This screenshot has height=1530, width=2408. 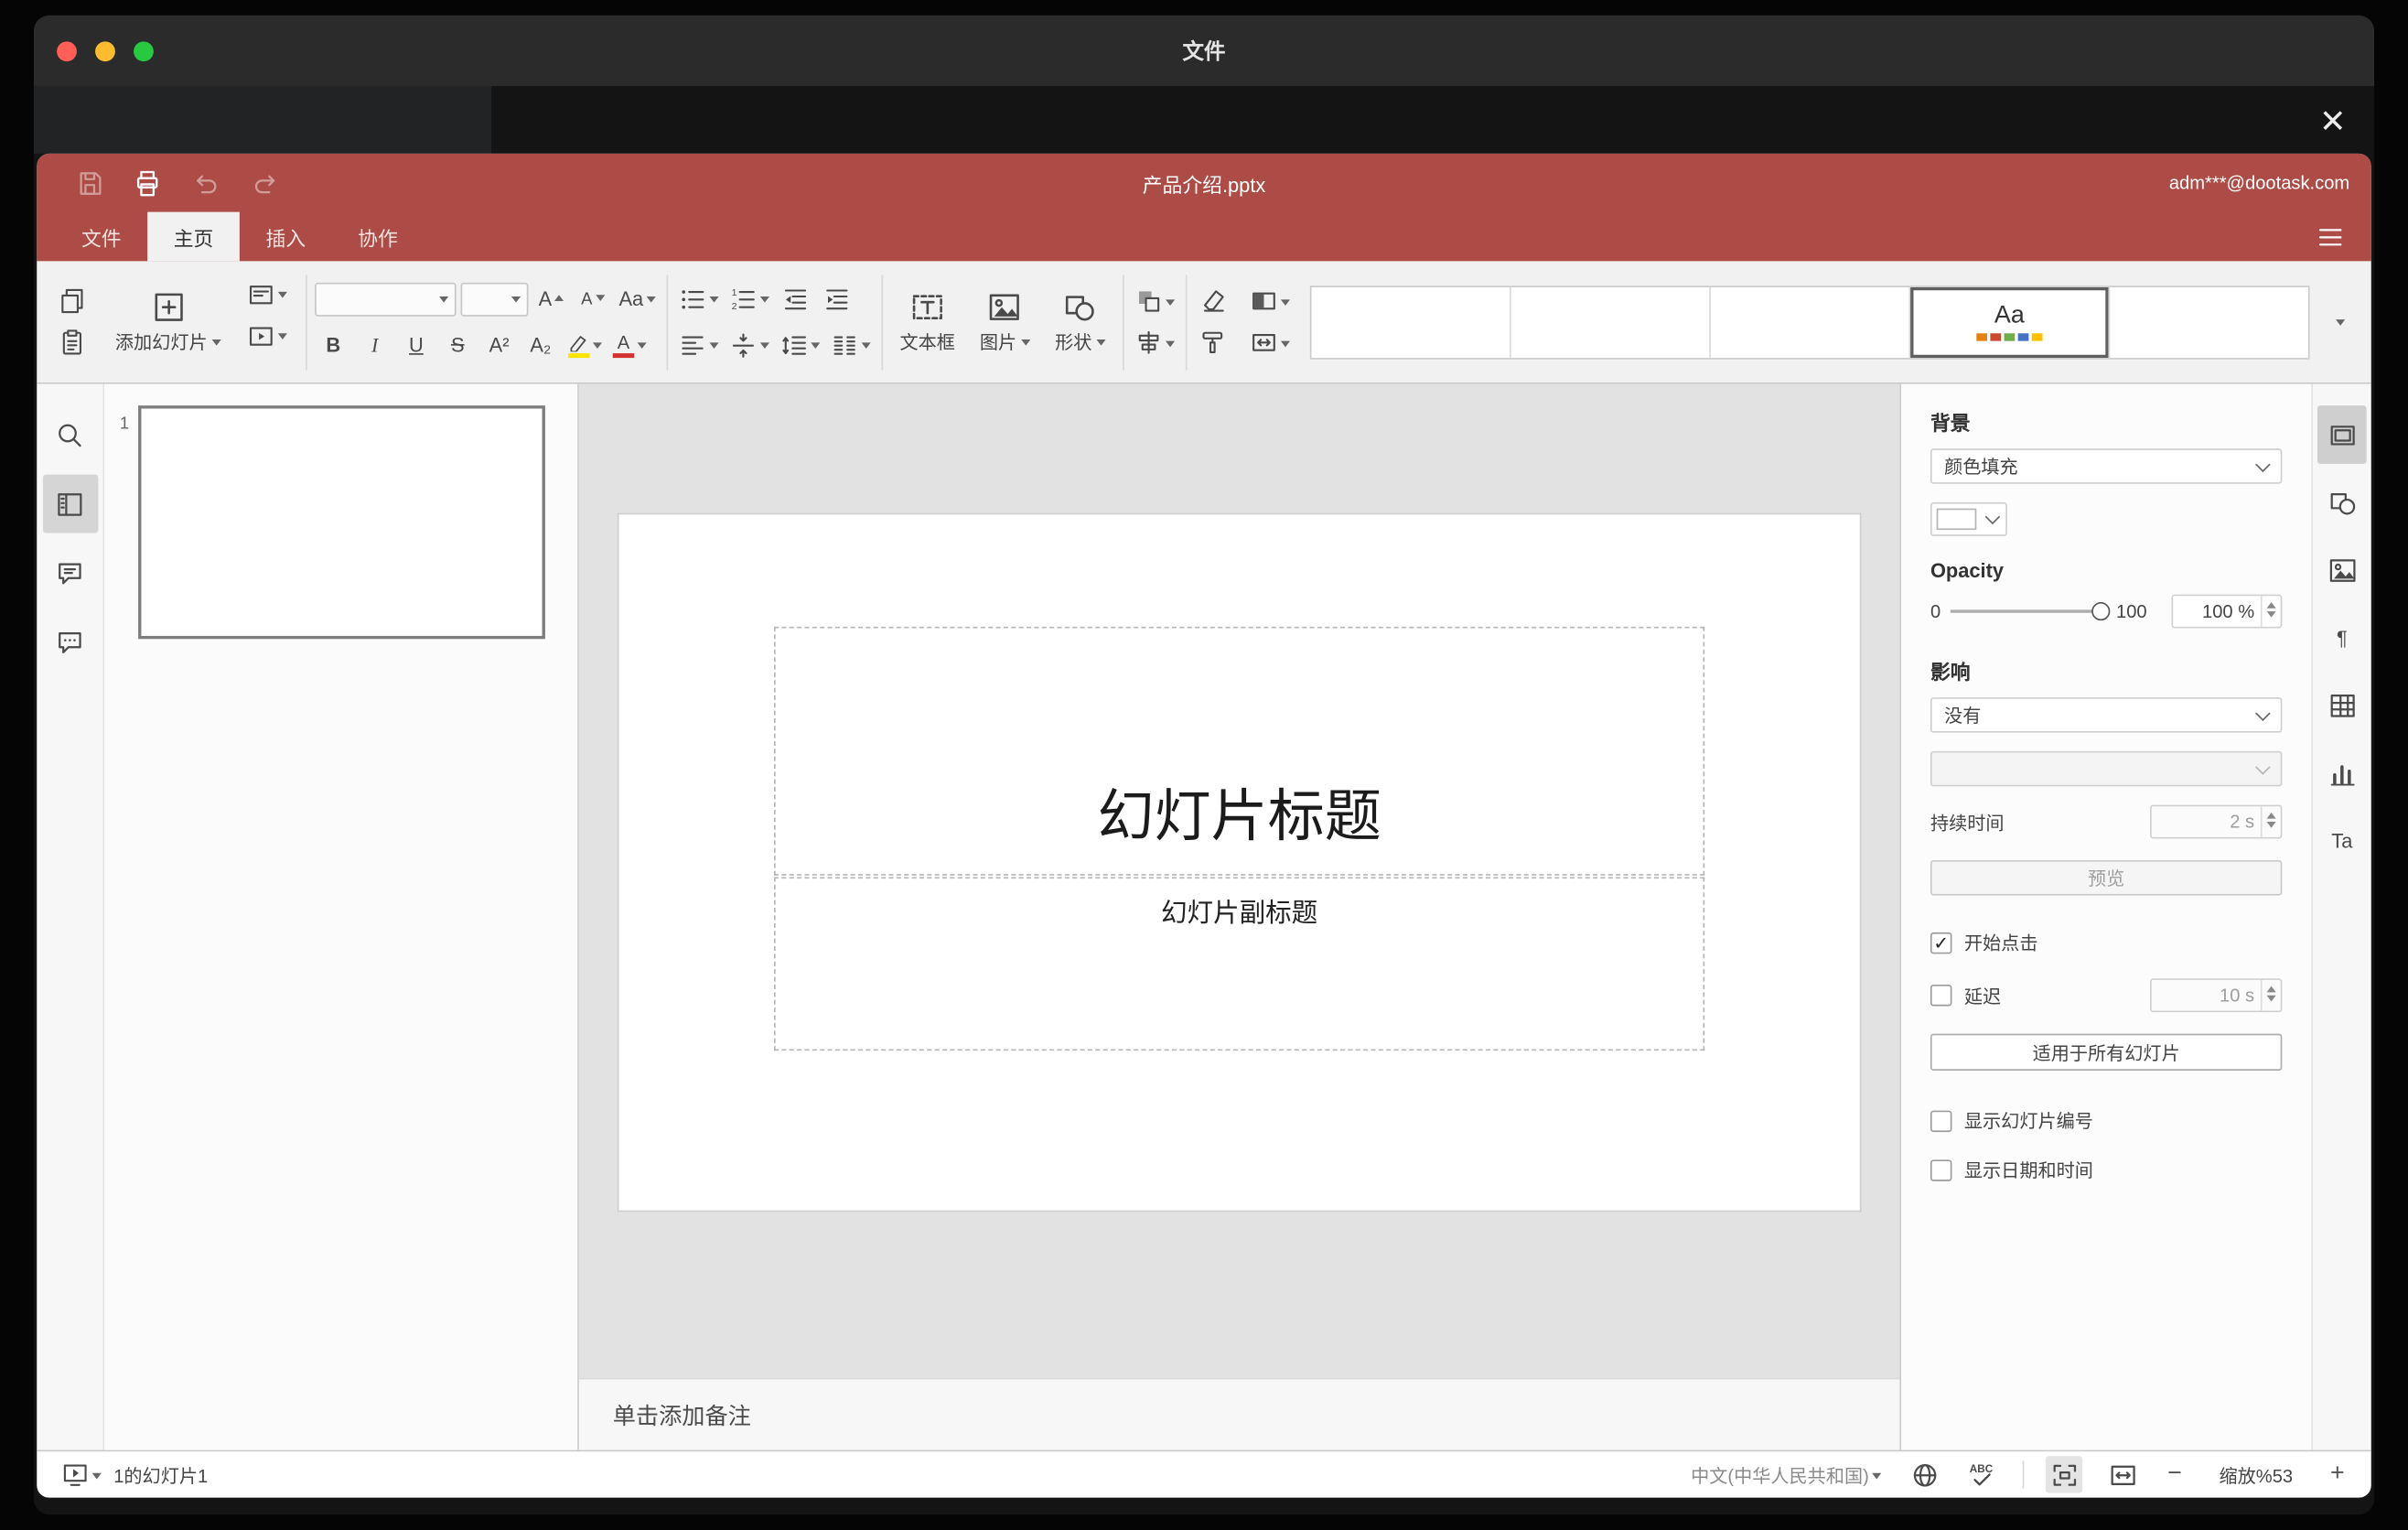 I want to click on table-settings-icon, so click(x=2342, y=705).